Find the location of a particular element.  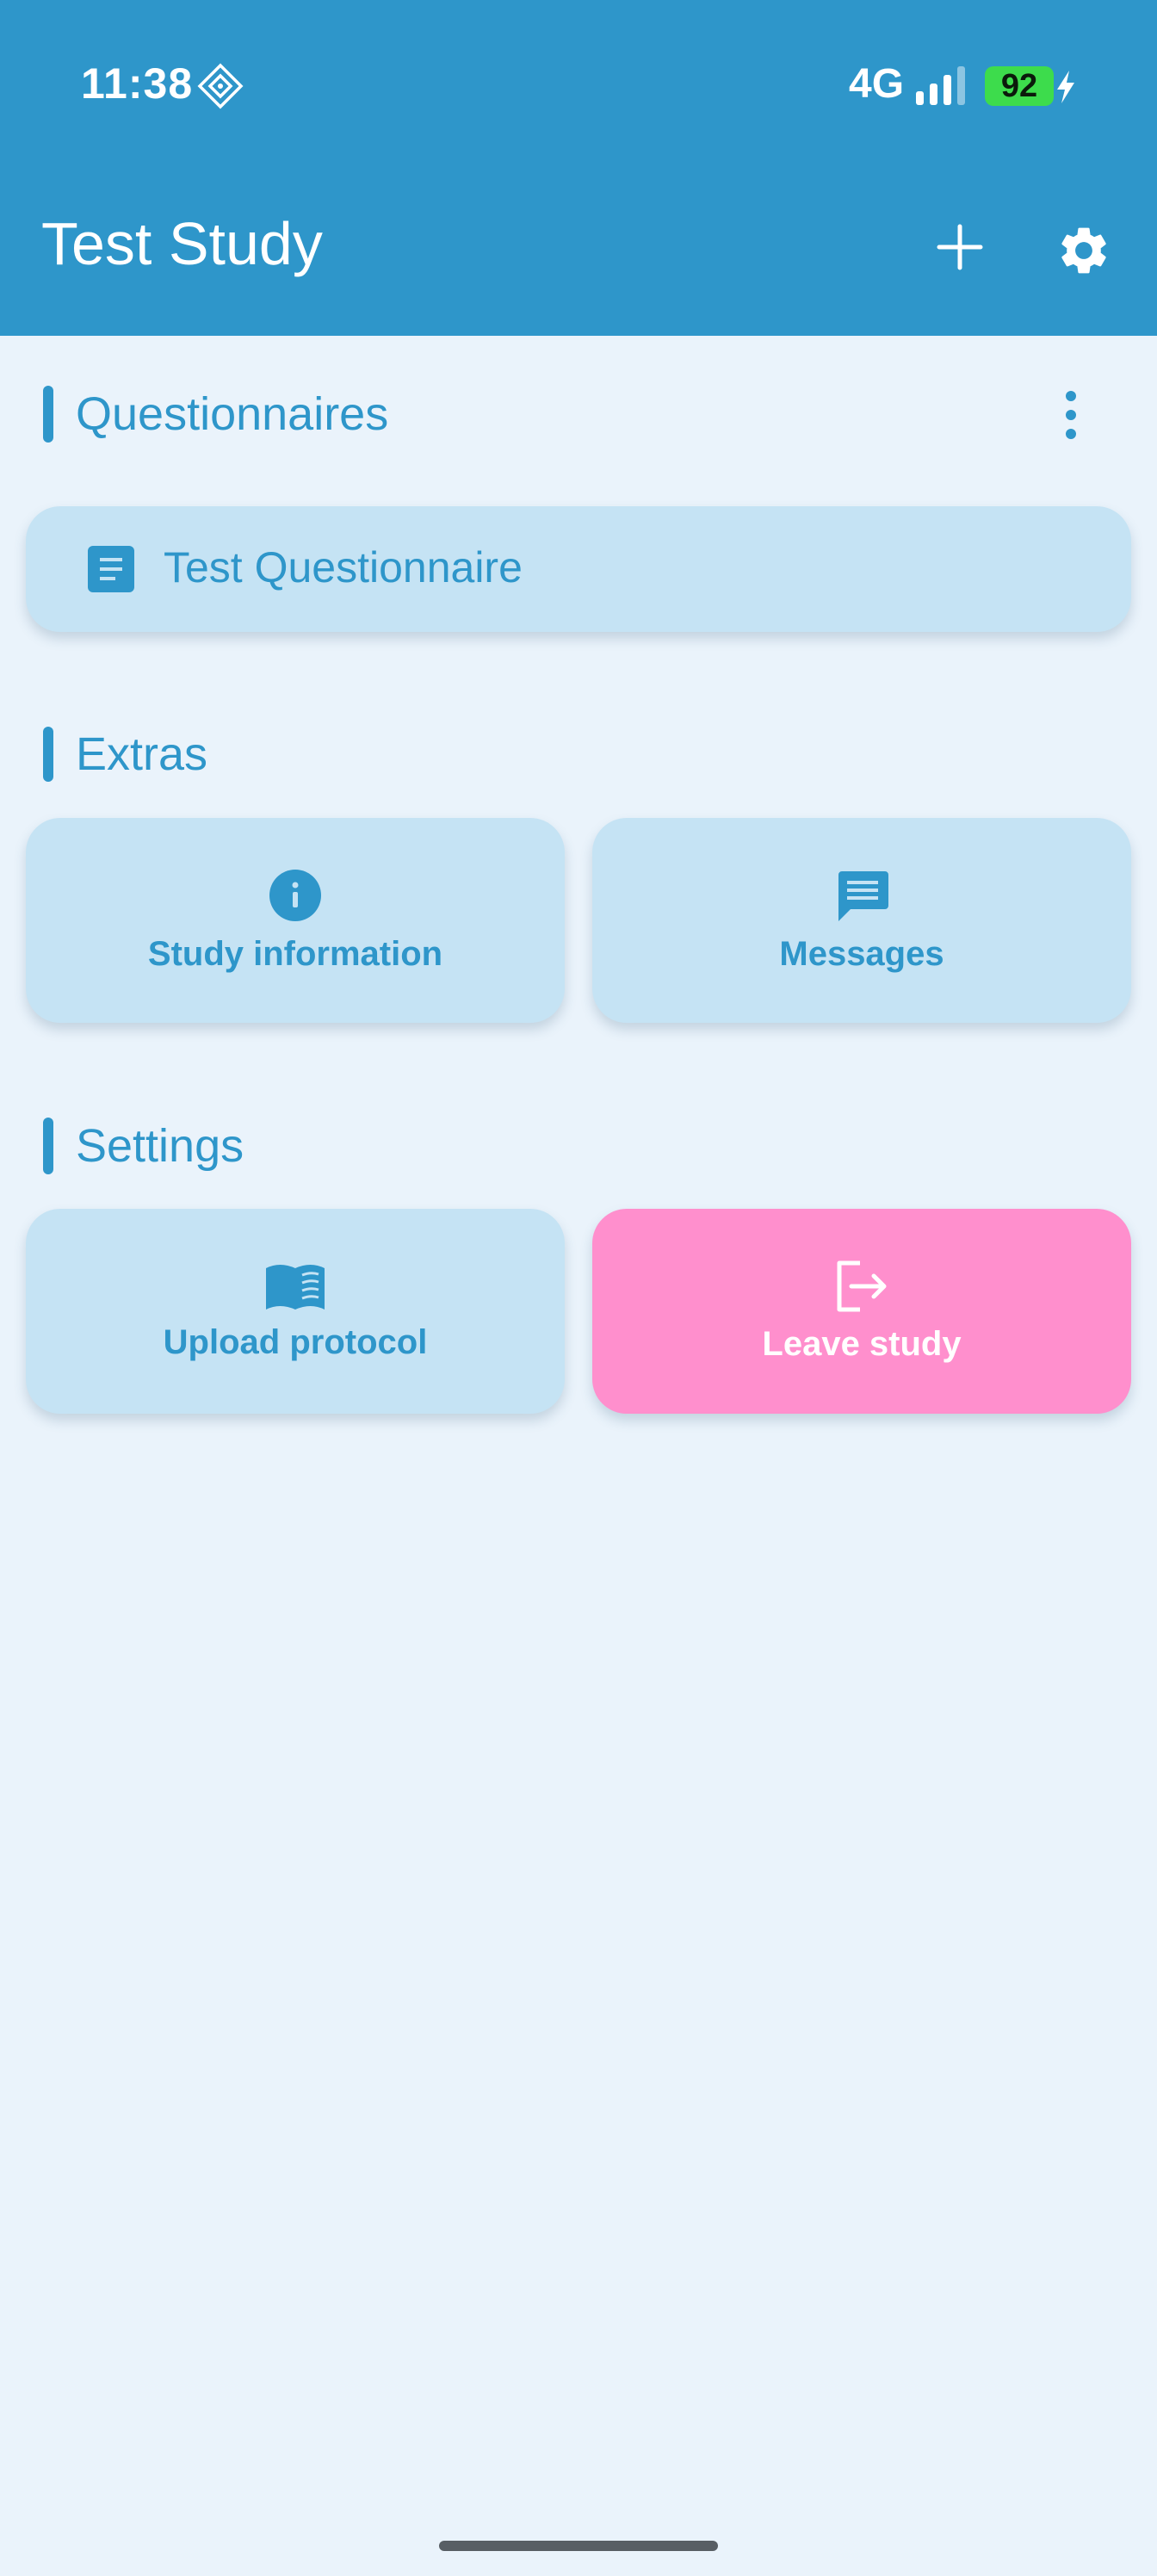

tile-label: Upload protocol is located at coordinates (295, 1341).